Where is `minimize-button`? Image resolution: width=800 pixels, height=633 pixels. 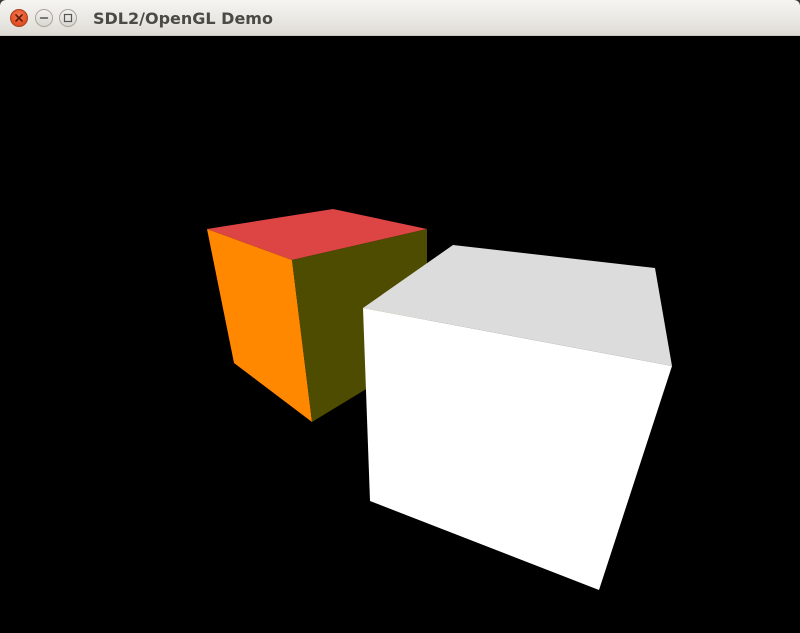
minimize-button is located at coordinates (44, 18).